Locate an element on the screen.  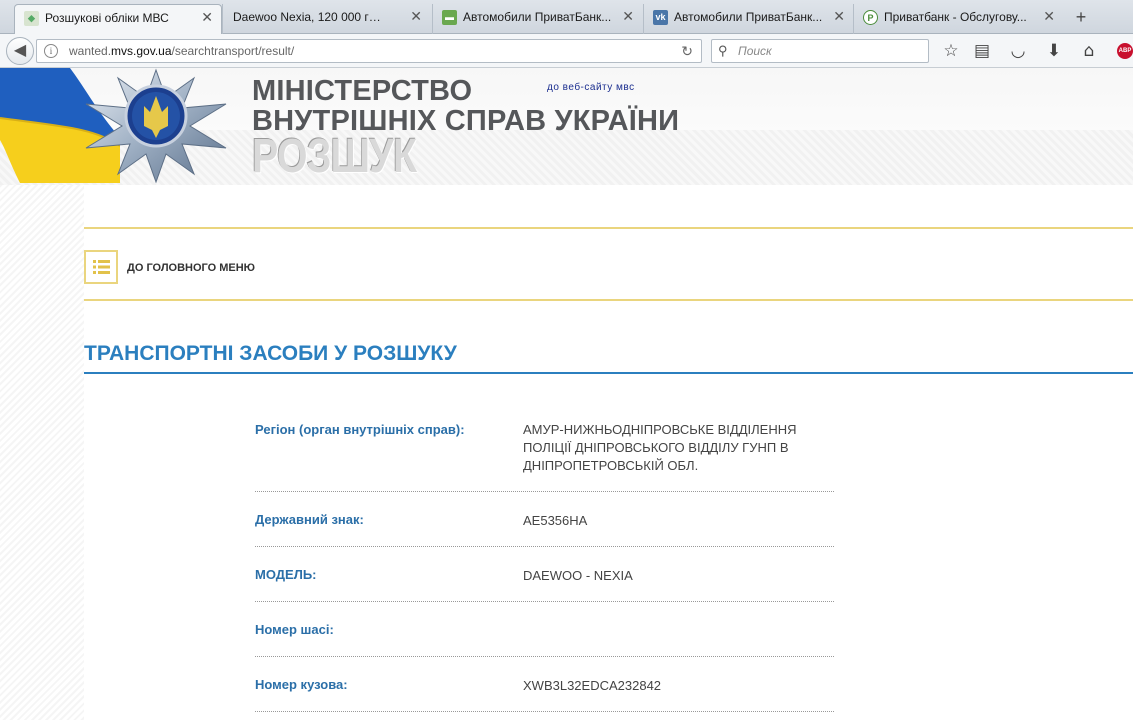
reload-icon: ↻ is located at coordinates (687, 51).